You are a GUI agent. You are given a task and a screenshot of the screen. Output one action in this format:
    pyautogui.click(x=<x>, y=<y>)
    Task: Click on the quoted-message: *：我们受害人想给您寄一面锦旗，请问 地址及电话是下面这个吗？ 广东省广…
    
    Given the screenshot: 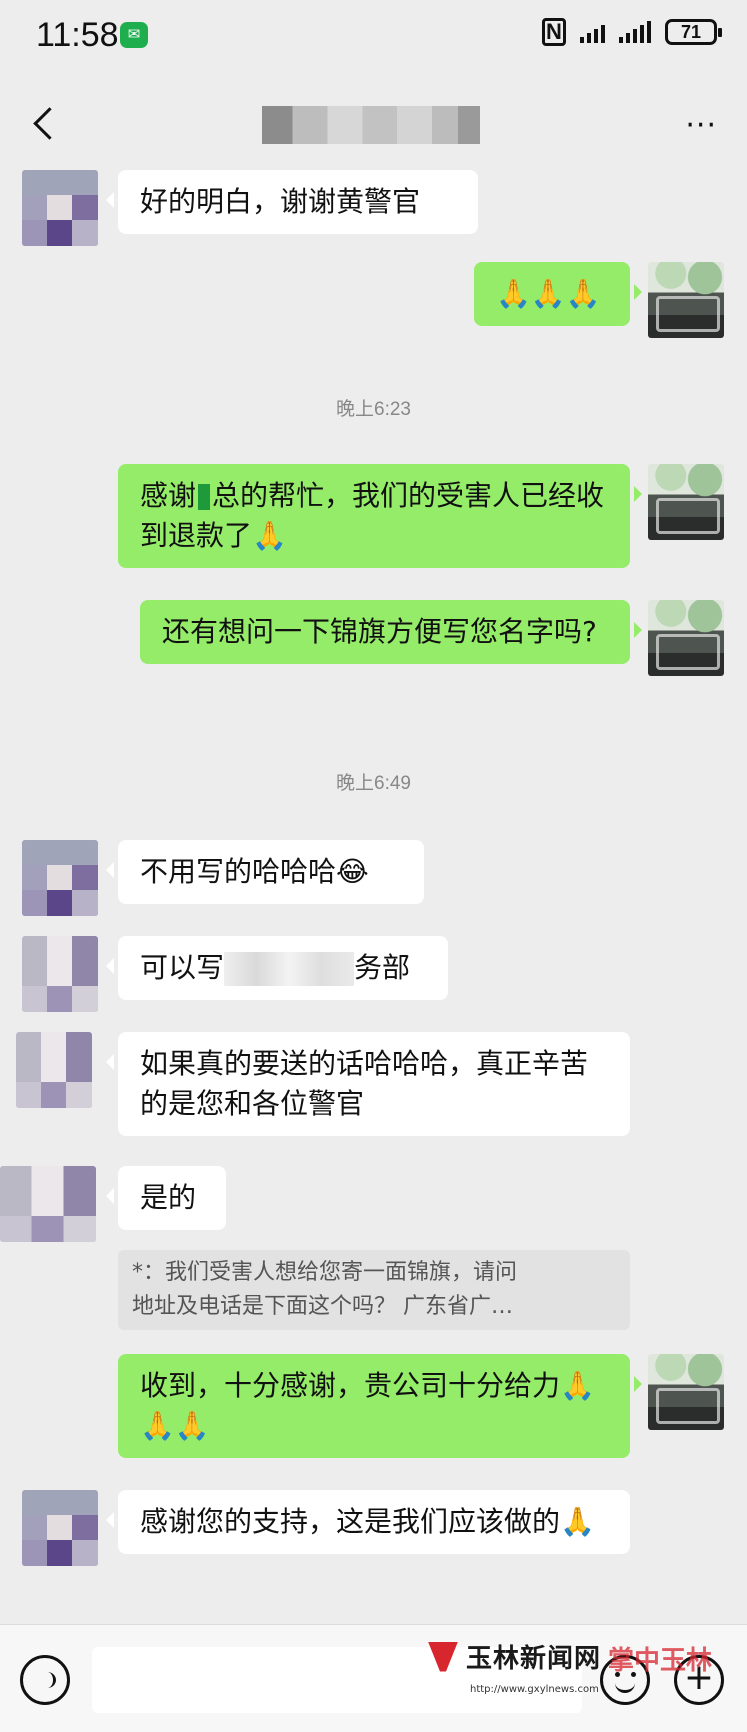 What is the action you would take?
    pyautogui.click(x=374, y=1290)
    